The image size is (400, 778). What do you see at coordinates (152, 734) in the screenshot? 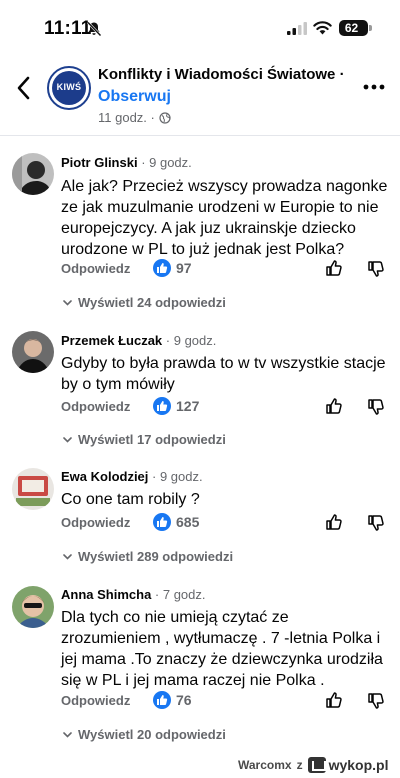
I see `view-replies-label: Wyświetl 20 odpowiedzi` at bounding box center [152, 734].